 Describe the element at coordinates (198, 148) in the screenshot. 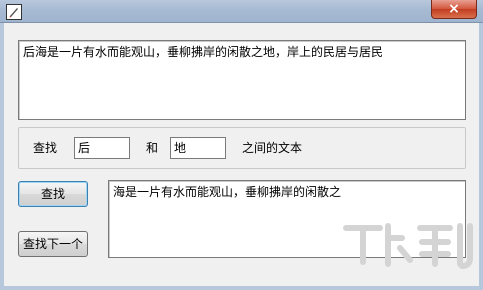

I see `end-text-field: 地` at that location.